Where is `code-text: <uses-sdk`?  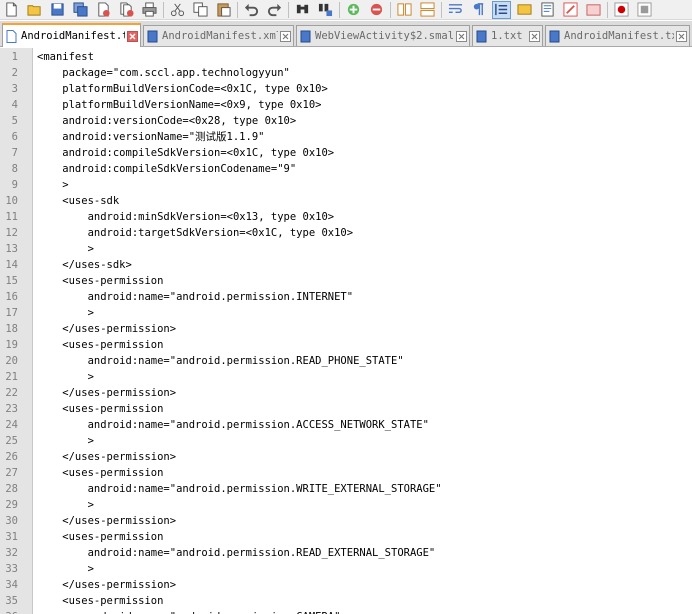
code-text: <uses-sdk is located at coordinates (78, 201).